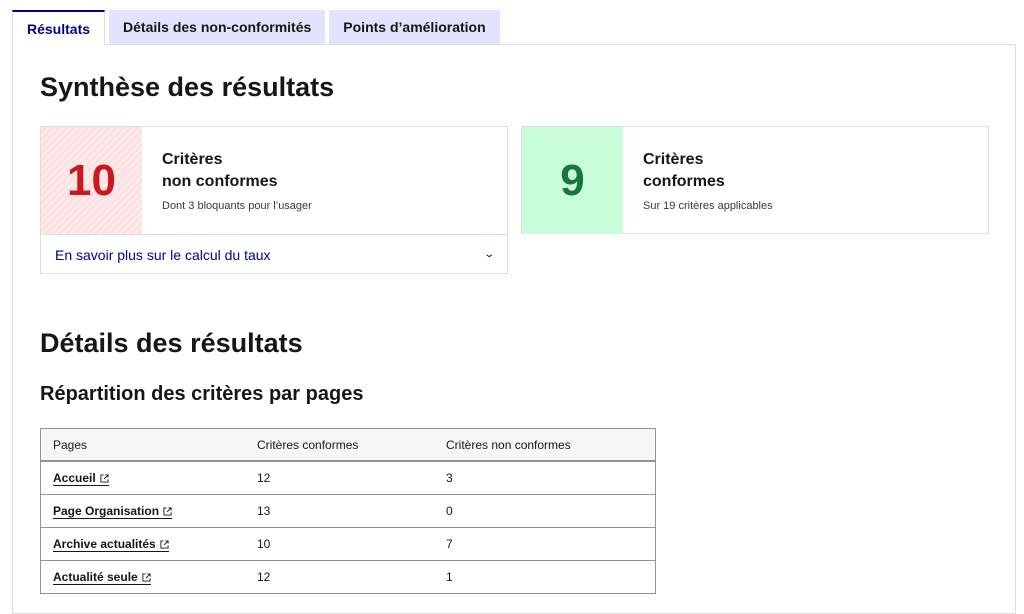  I want to click on tab-points-amelioration: Points d’amélioration, so click(414, 27).